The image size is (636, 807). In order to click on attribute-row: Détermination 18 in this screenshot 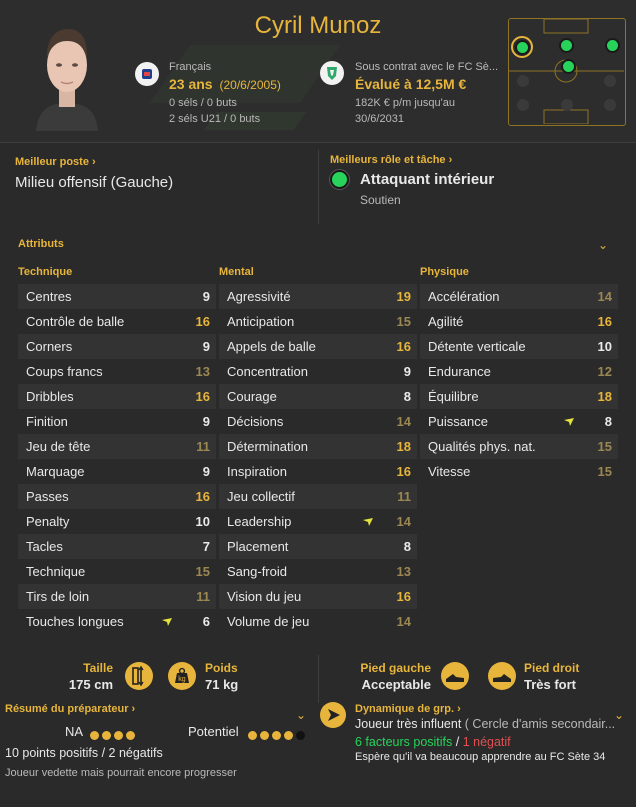, I will do `click(318, 446)`.